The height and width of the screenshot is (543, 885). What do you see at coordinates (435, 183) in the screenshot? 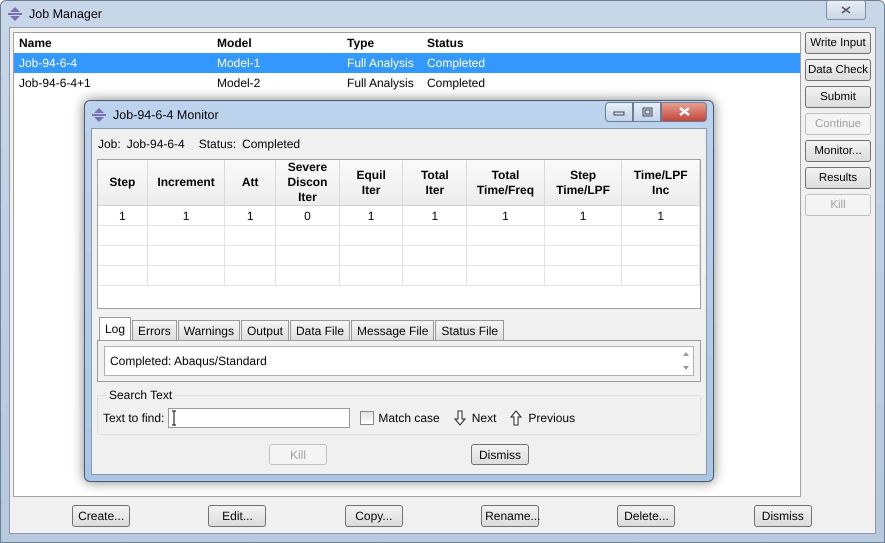
I see `column-header: Total Iter` at bounding box center [435, 183].